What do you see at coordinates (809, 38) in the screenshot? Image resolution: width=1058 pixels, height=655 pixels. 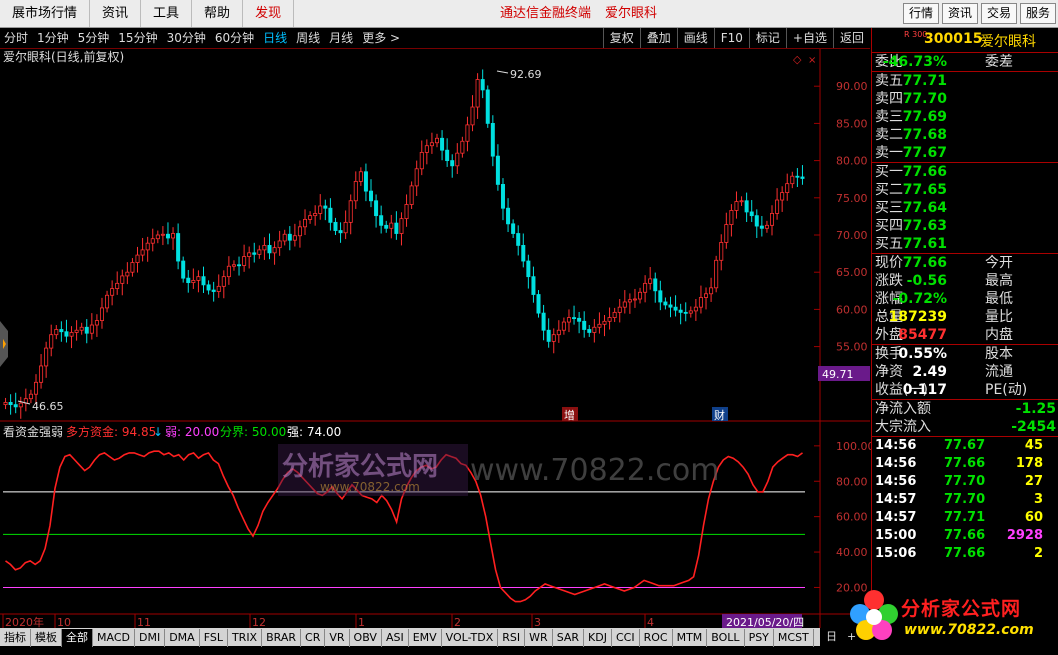 I see `tool-button: +自选` at bounding box center [809, 38].